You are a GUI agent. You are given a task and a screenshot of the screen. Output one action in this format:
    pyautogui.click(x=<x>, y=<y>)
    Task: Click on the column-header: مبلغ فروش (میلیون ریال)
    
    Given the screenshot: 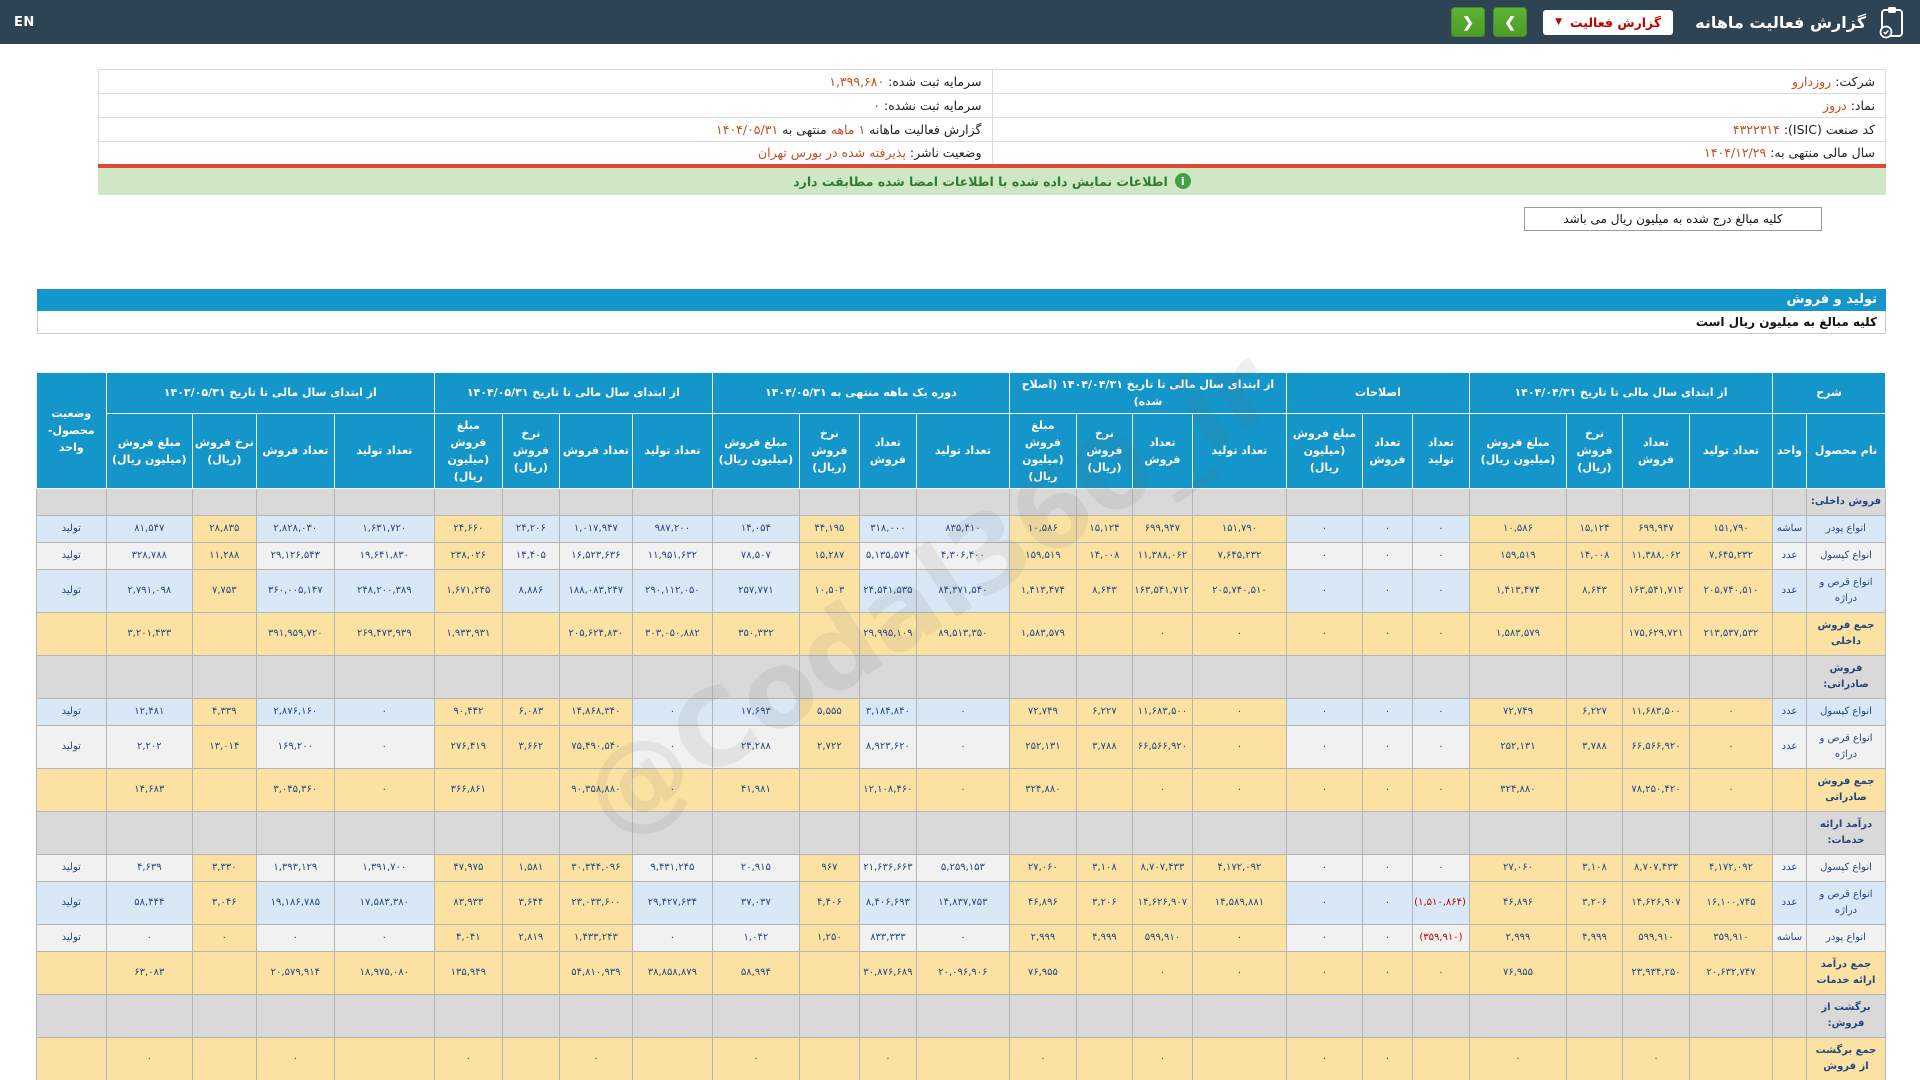 What is the action you would take?
    pyautogui.click(x=1324, y=450)
    